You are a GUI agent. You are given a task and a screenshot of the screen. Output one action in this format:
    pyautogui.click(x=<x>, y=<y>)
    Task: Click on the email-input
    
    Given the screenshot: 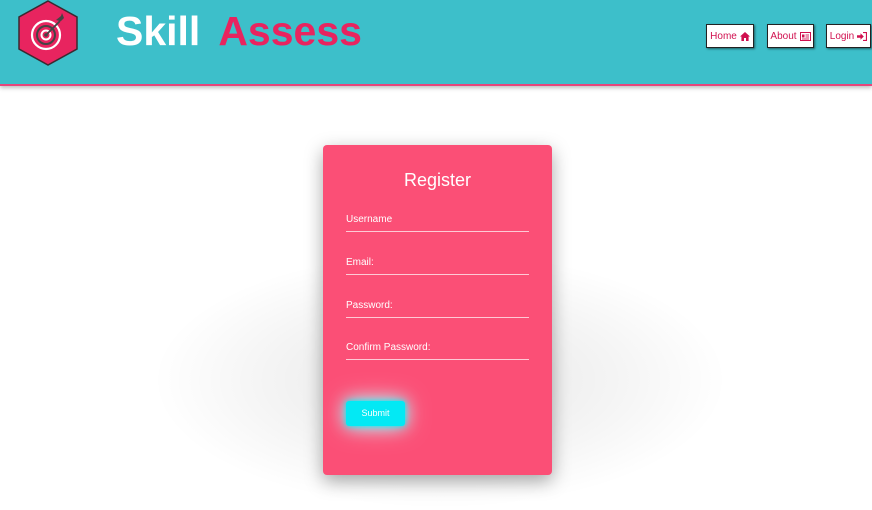 What is the action you would take?
    pyautogui.click(x=437, y=266)
    